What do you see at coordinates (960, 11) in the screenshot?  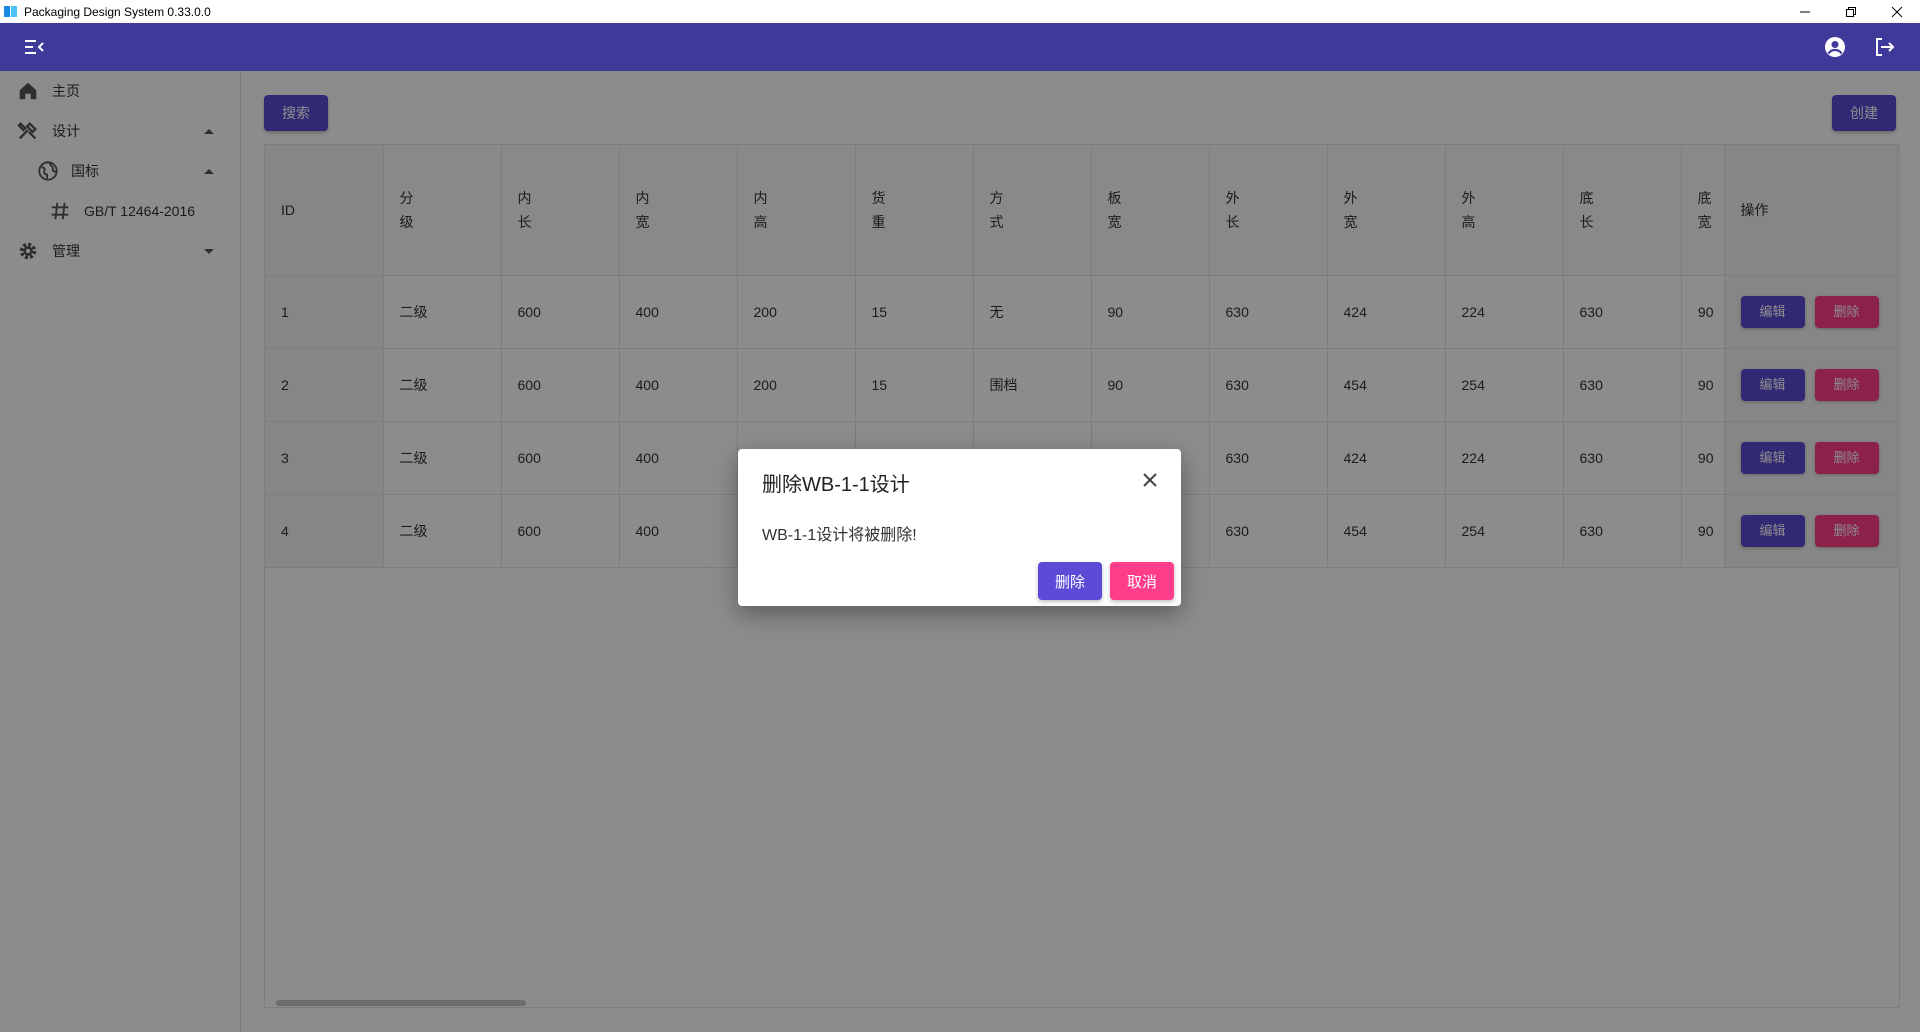 I see `window-titlebar: Packaging Design System 0.33.0.0` at bounding box center [960, 11].